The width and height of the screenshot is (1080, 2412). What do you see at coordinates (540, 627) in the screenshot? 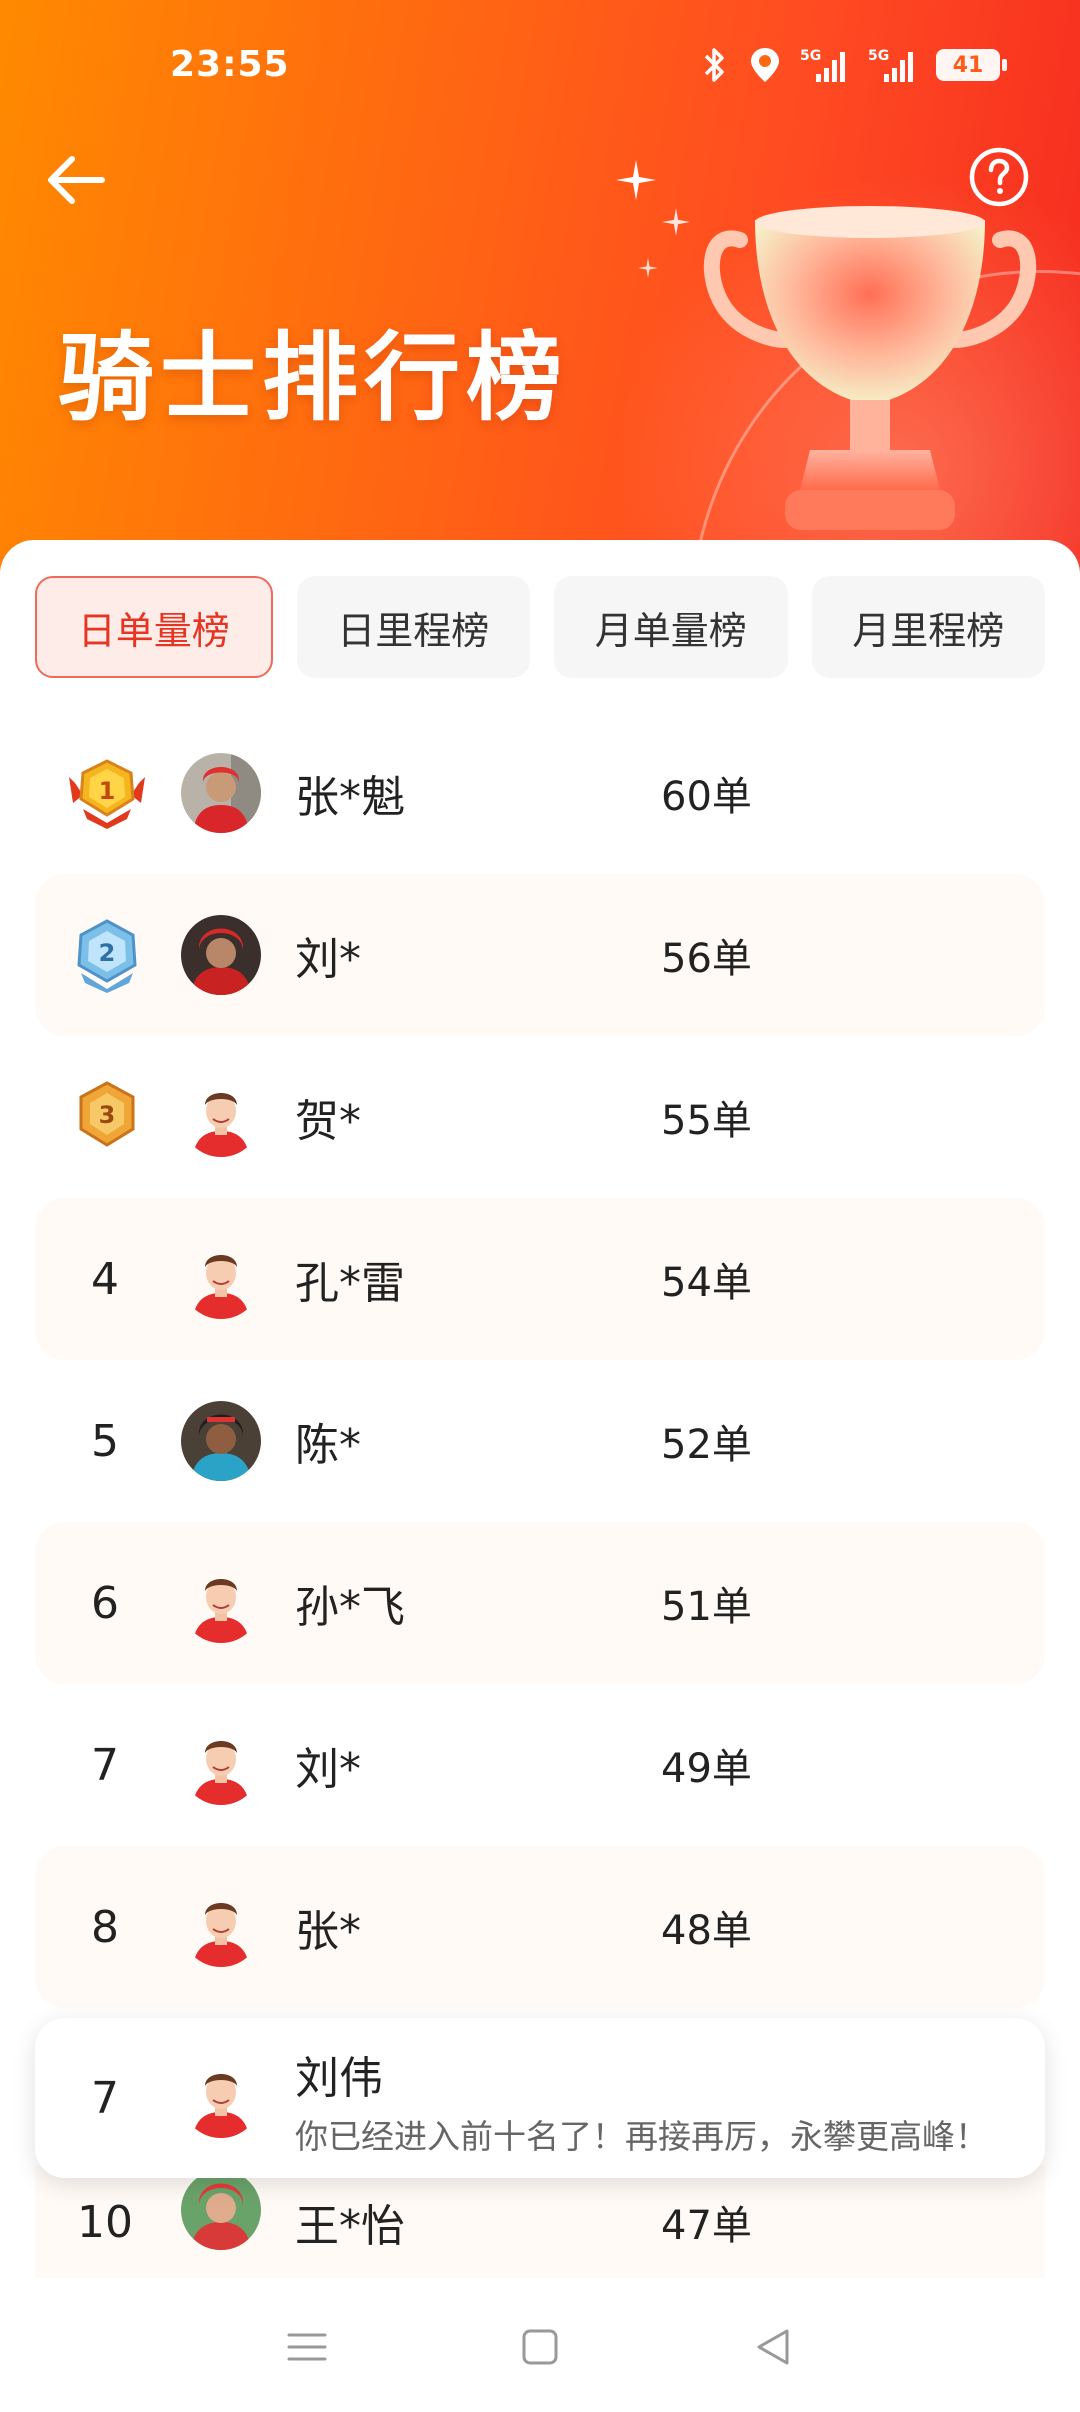
I see `ranking-tabs: 日单量榜 日里程榜 月单量榜 月里程榜` at bounding box center [540, 627].